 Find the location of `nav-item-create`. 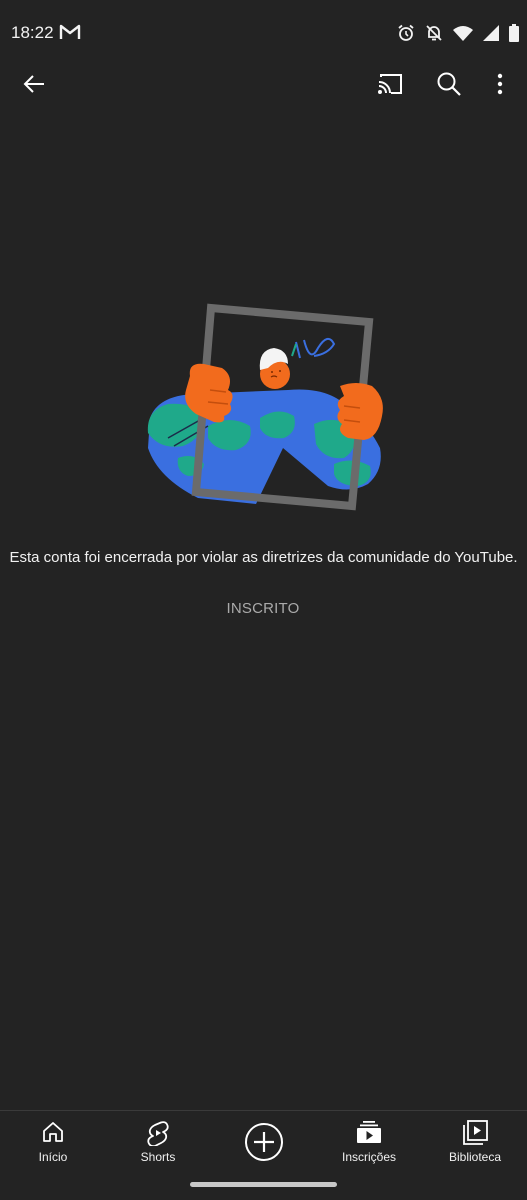

nav-item-create is located at coordinates (264, 1141).